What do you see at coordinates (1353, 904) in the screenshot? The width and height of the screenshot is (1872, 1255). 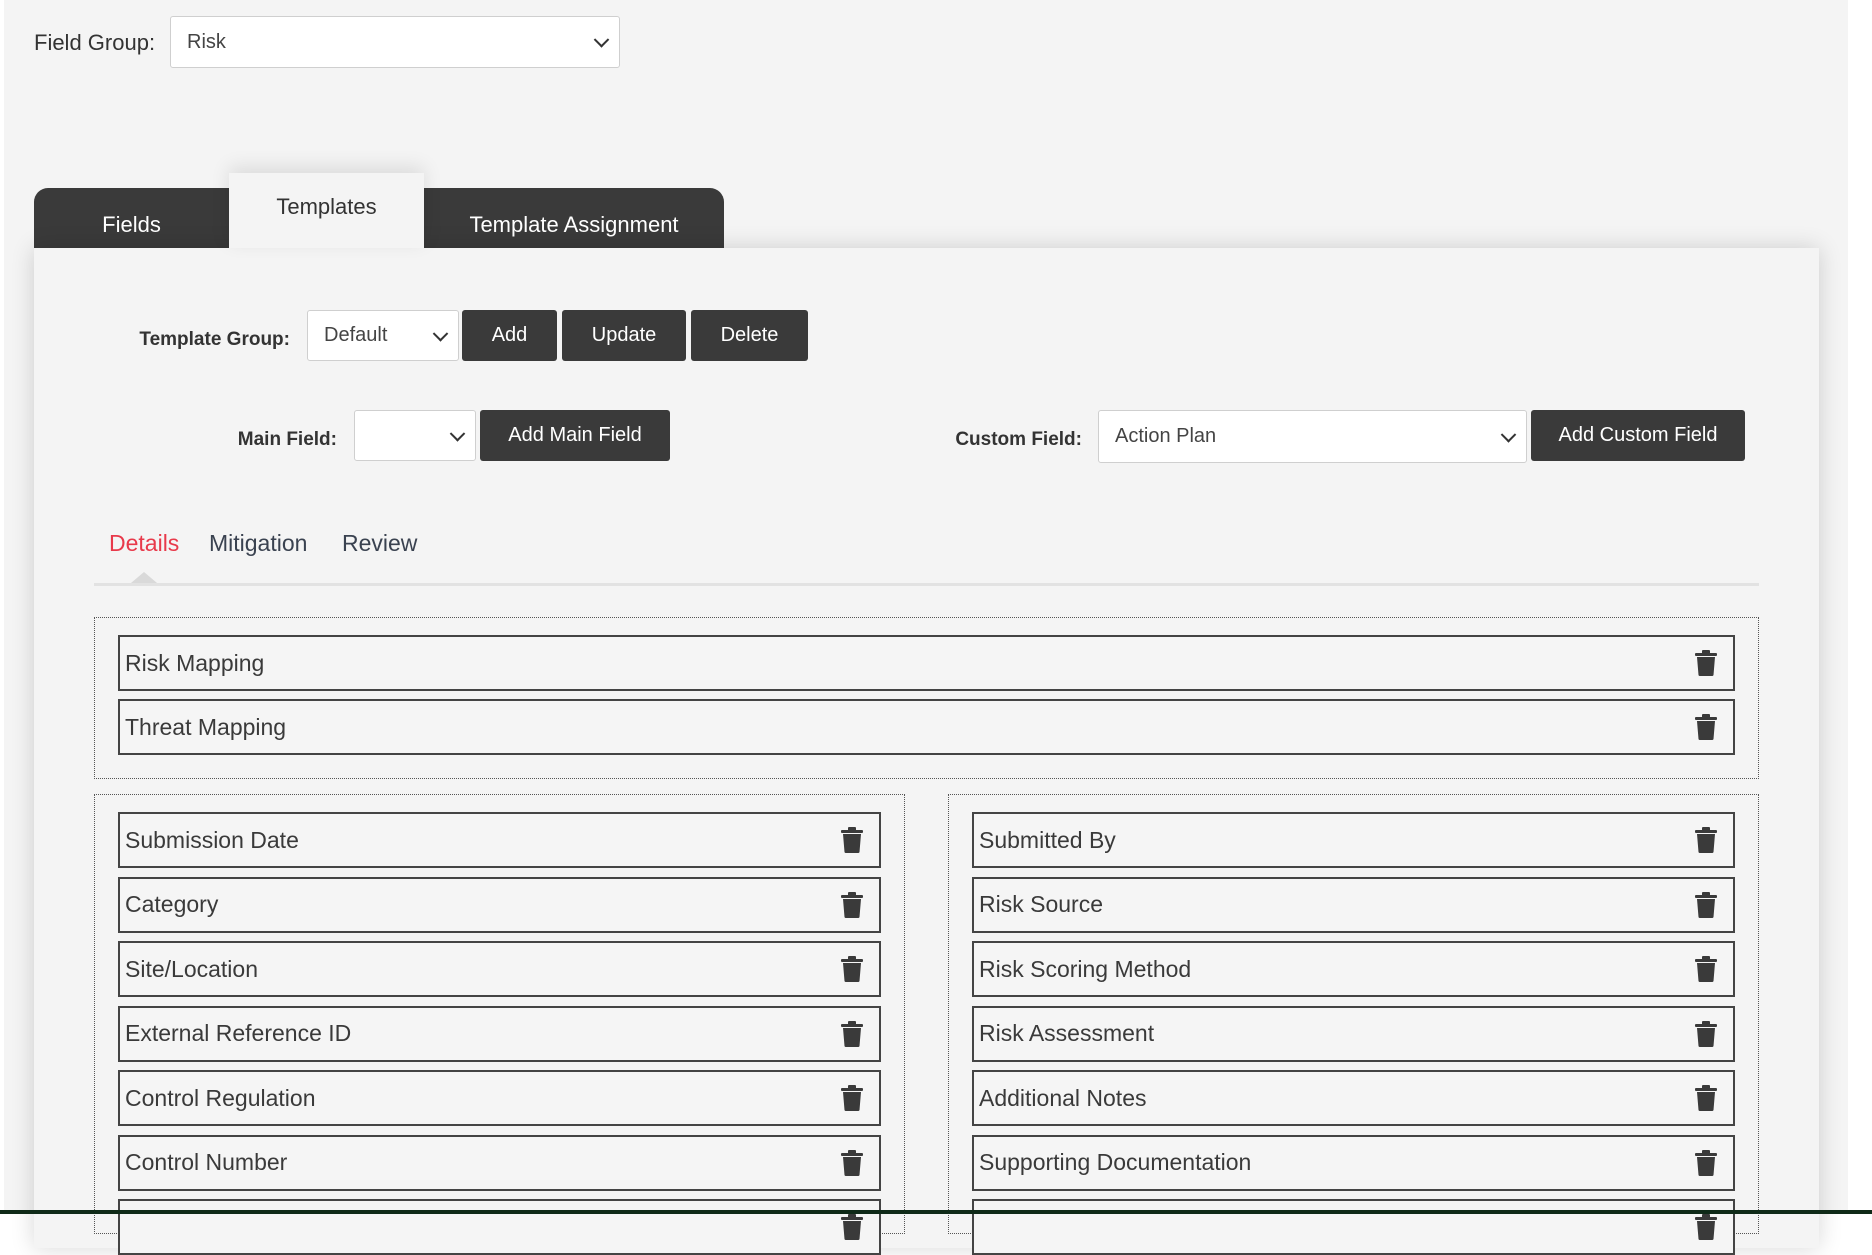 I see `field-row: Risk Source` at bounding box center [1353, 904].